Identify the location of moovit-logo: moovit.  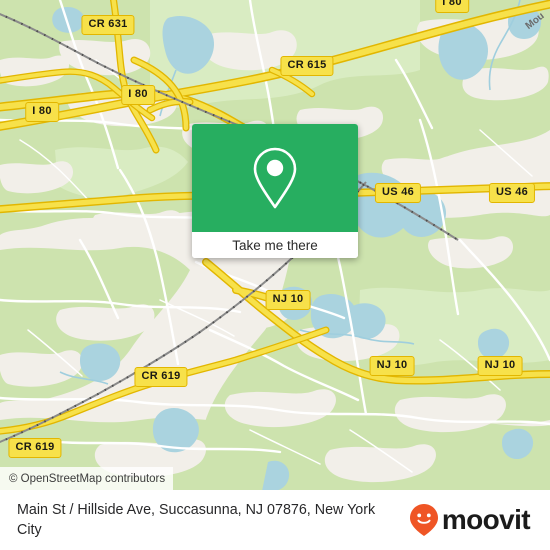
(472, 520).